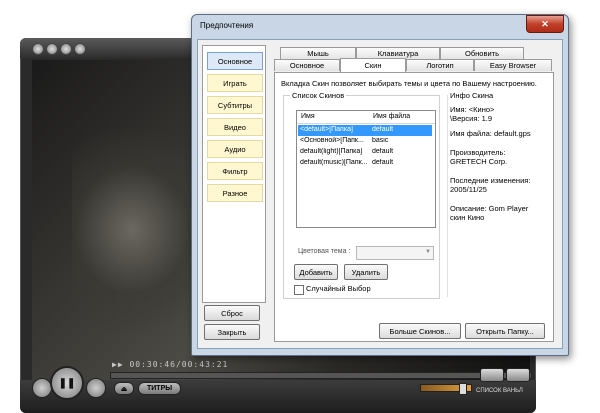  Describe the element at coordinates (235, 61) in the screenshot. I see `nav-item-general: Основное` at that location.